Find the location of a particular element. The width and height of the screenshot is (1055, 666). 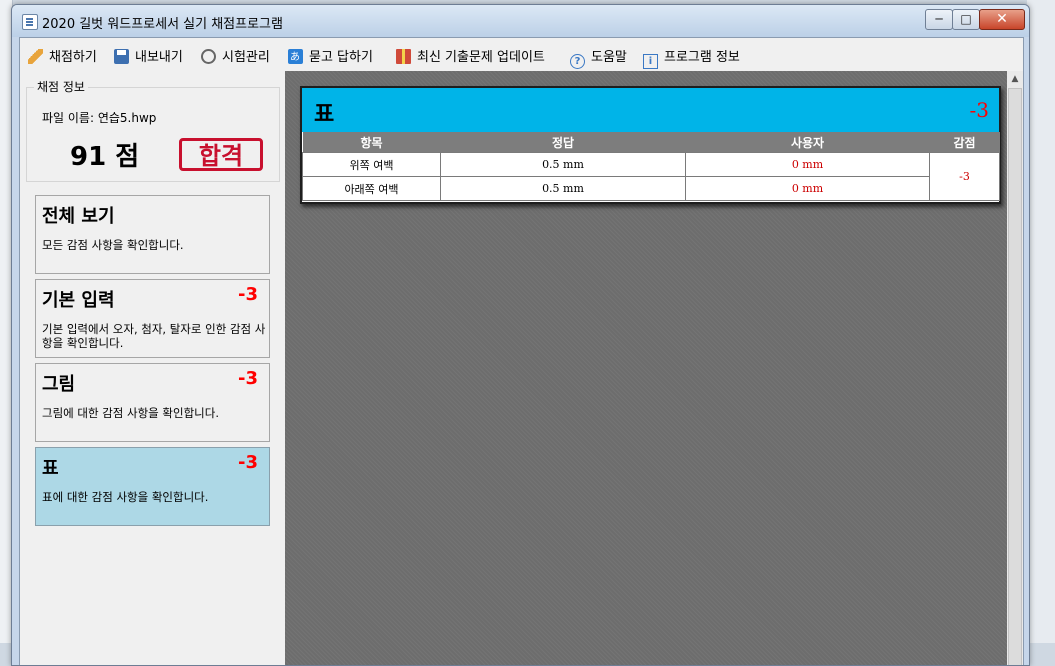

column-header: 사용자 is located at coordinates (807, 142).